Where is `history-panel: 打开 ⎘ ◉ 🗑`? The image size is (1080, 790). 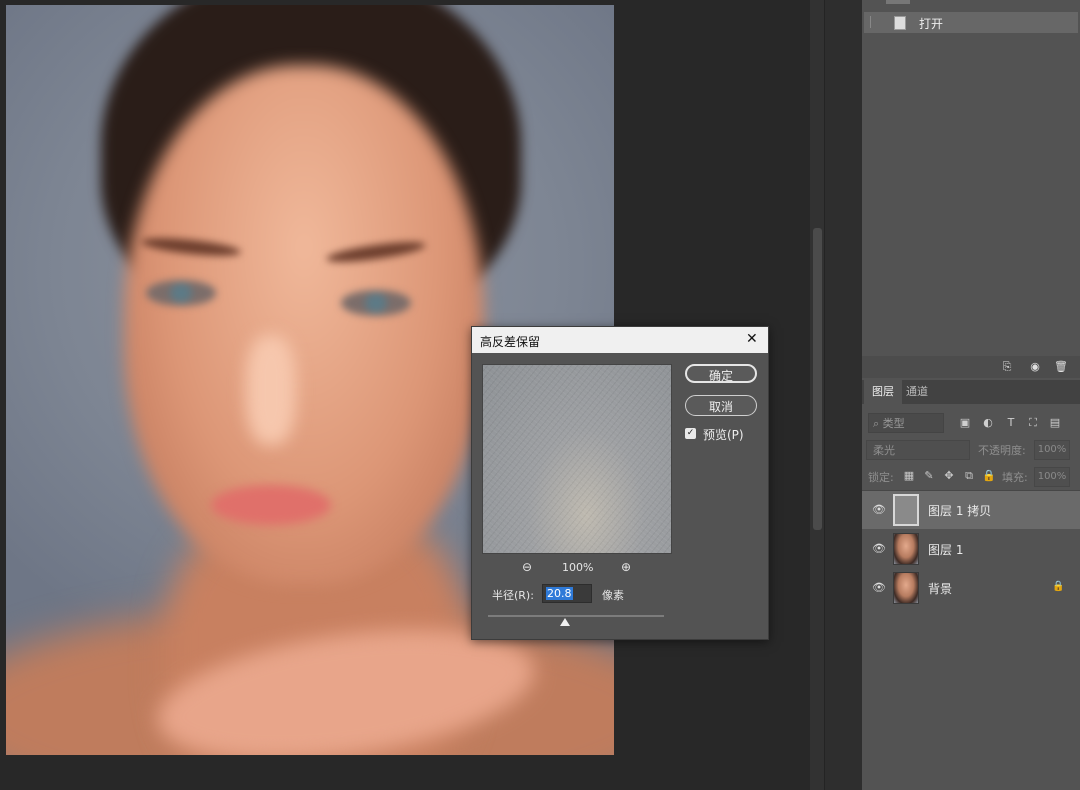
history-panel: 打开 ⎘ ◉ 🗑 is located at coordinates (971, 189).